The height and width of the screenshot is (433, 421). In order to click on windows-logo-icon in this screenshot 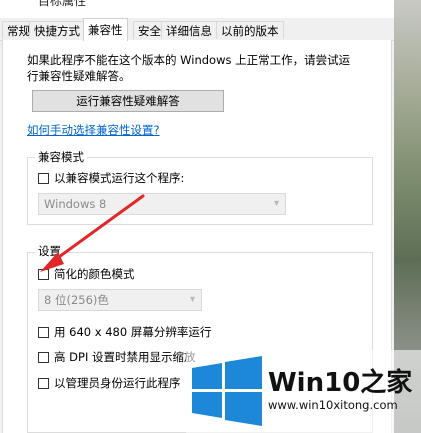, I will do `click(227, 391)`.